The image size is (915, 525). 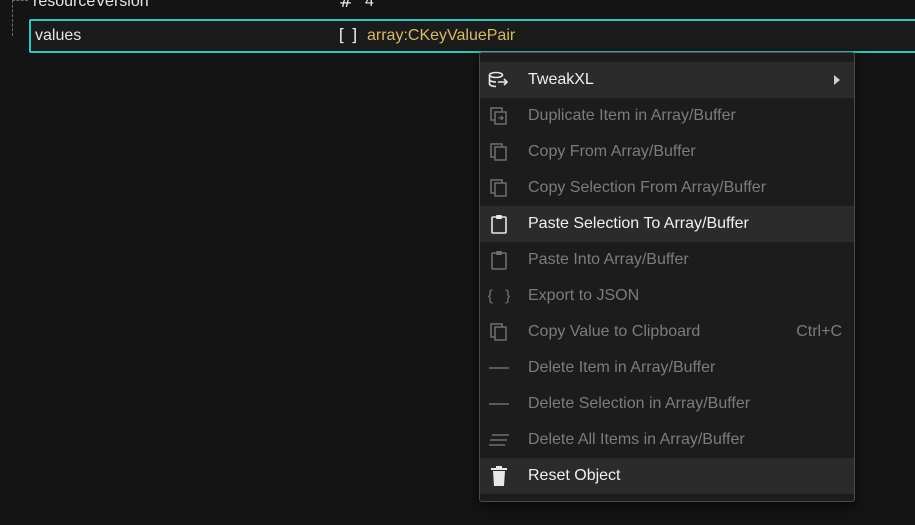 I want to click on menu-item-reset-object: Reset Object, so click(x=667, y=476).